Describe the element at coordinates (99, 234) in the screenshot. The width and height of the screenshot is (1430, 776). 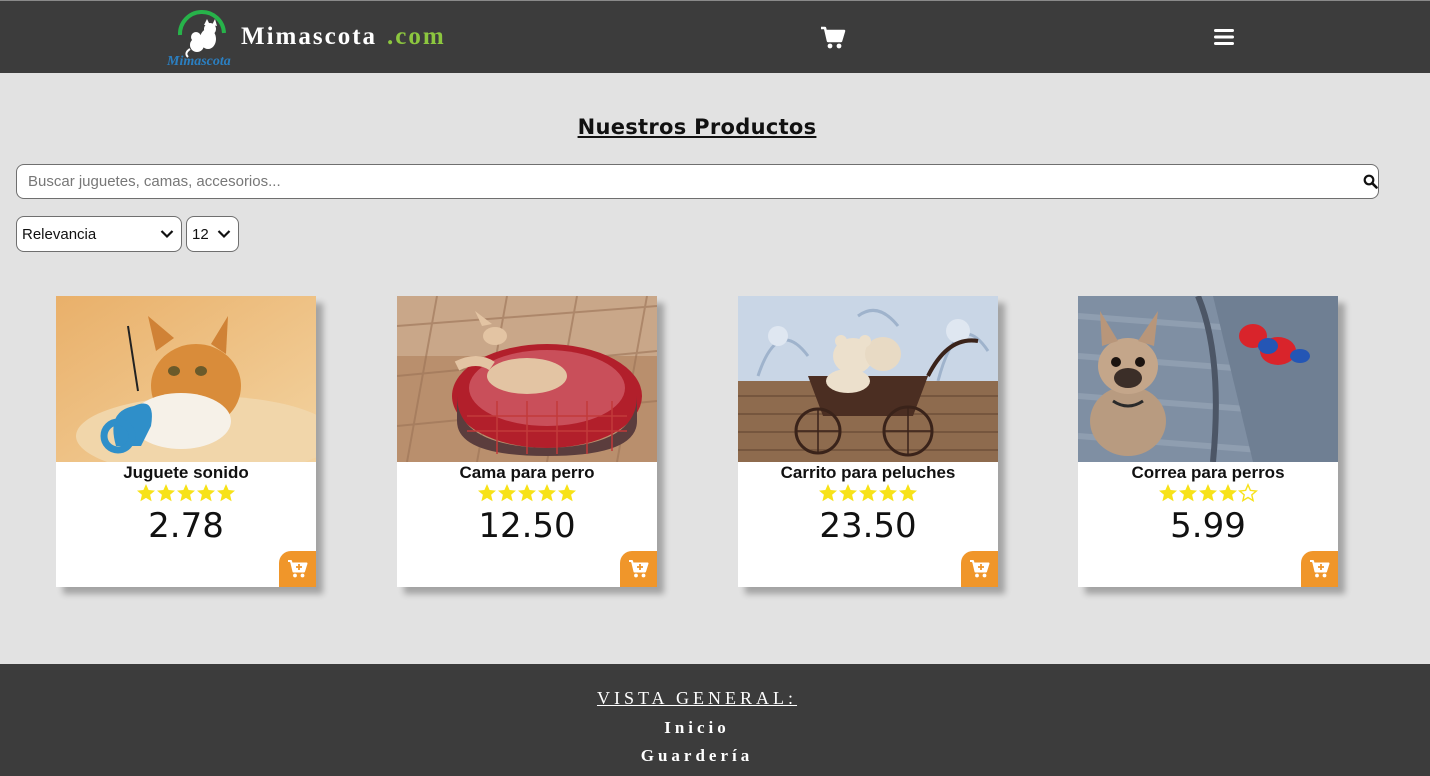
I see `sort-select: Relevancia` at that location.